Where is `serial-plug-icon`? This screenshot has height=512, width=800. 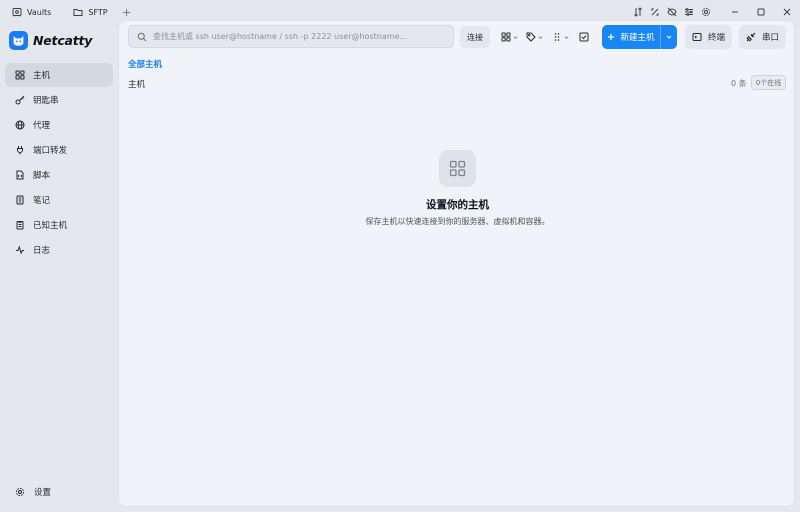
serial-plug-icon is located at coordinates (751, 37).